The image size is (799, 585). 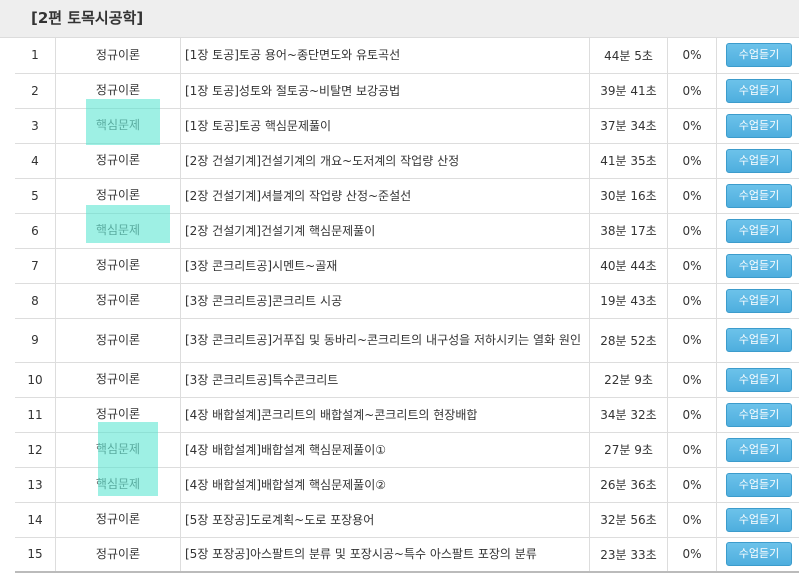 What do you see at coordinates (628, 161) in the screenshot?
I see `lecture-duration: 41분 35초` at bounding box center [628, 161].